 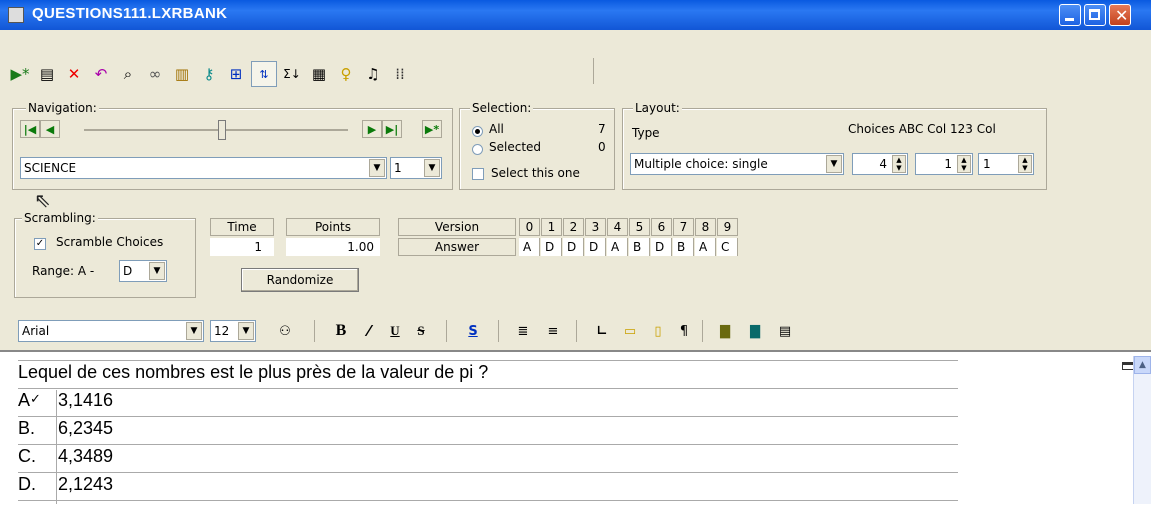 What do you see at coordinates (60, 218) in the screenshot?
I see `scrambling-legend: Scrambling:` at bounding box center [60, 218].